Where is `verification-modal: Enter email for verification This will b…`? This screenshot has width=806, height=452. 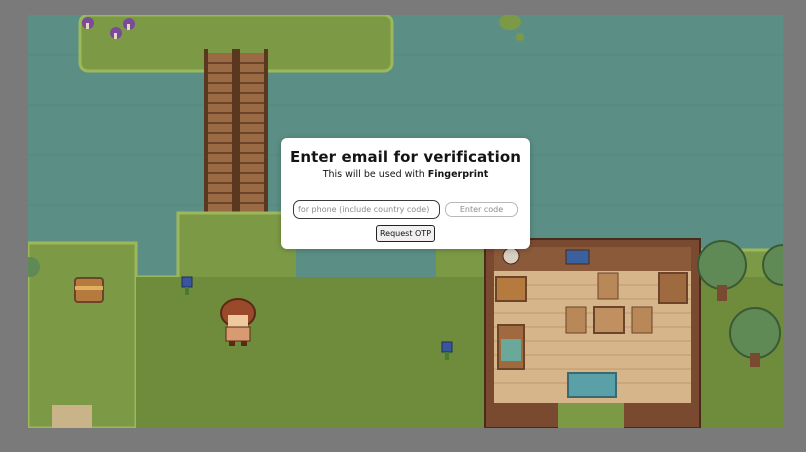
verification-modal: Enter email for verification This will b… is located at coordinates (405, 193).